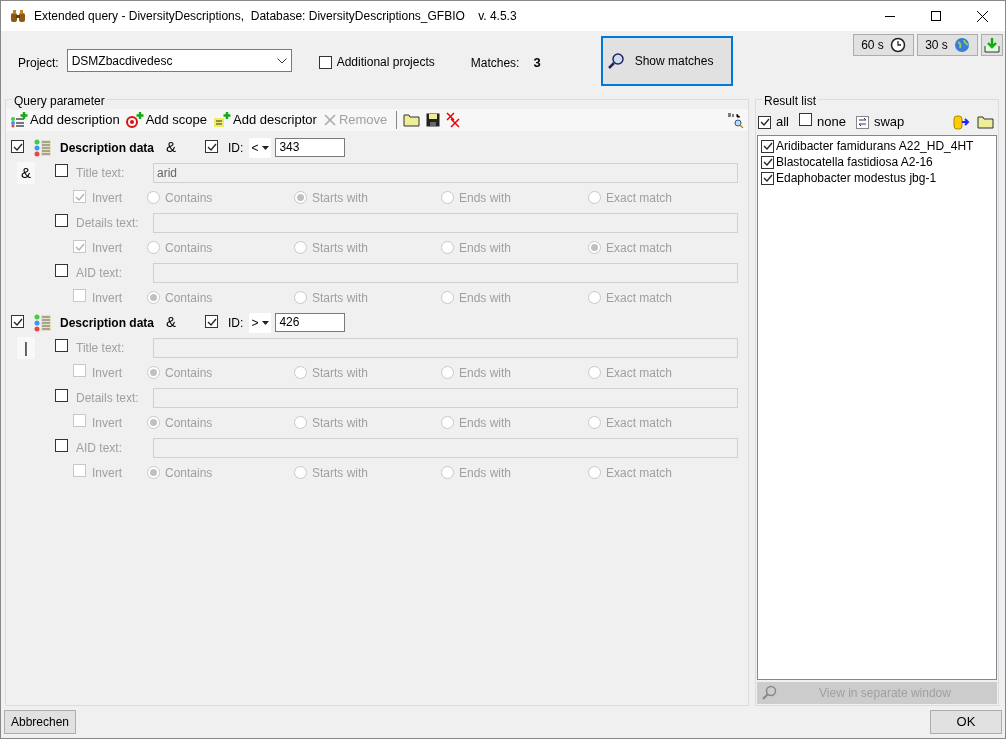 This screenshot has width=1006, height=739. I want to click on window-title: Extended query - DiversityDescriptions, Database: DiversityDescriptions_GFBIO v. 4.5.3, so click(275, 16).